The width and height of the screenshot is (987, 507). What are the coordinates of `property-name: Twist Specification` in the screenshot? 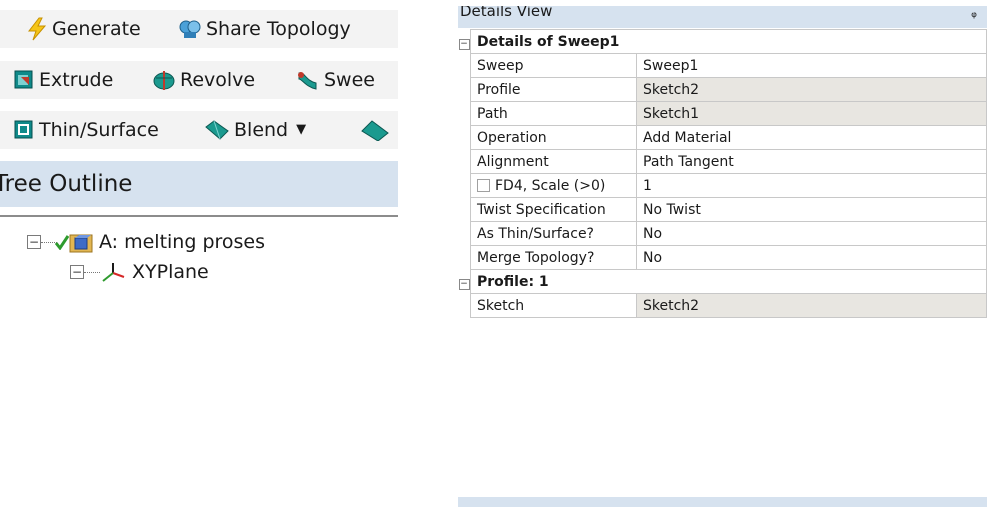 It's located at (553, 209).